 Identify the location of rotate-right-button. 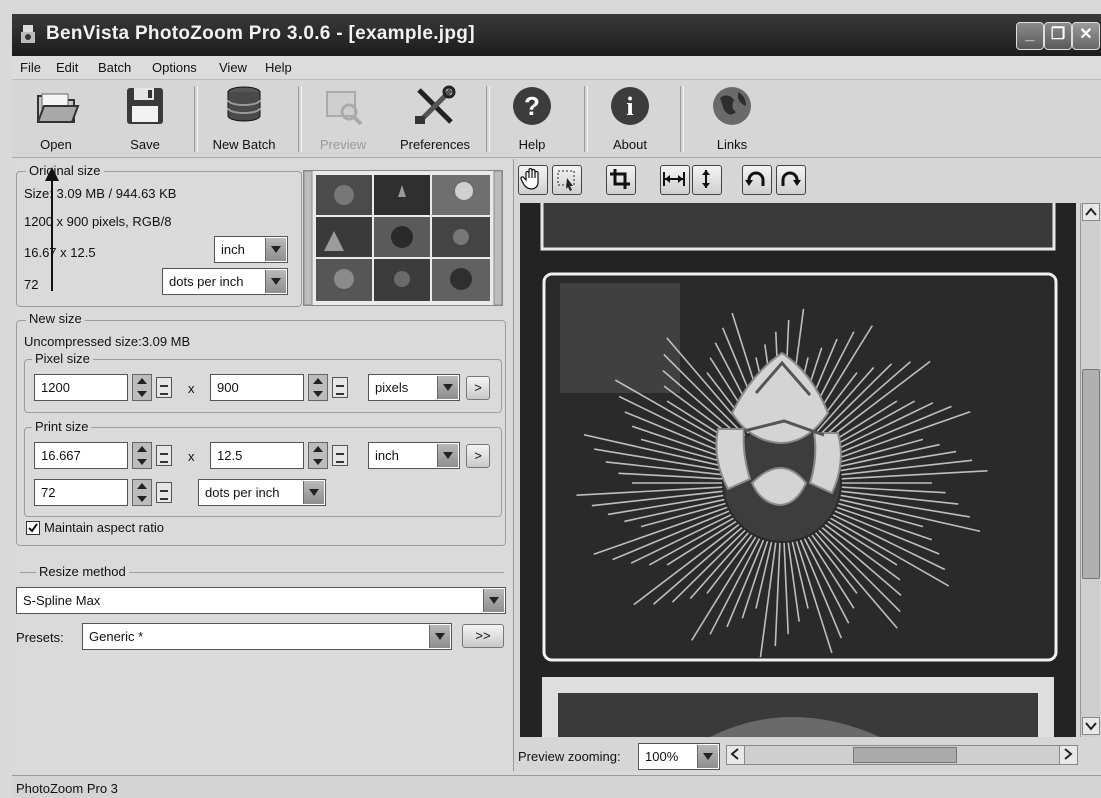
(791, 180).